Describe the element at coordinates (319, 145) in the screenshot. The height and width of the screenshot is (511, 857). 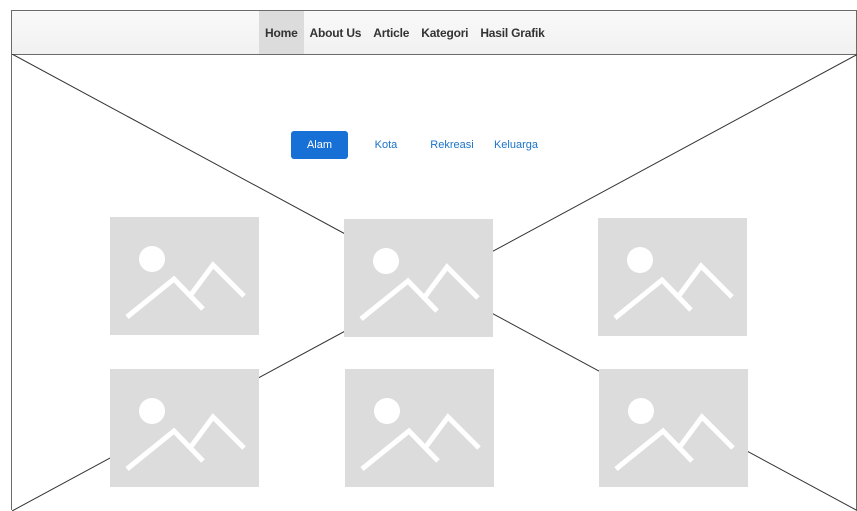
I see `tab-alam: Alam` at that location.